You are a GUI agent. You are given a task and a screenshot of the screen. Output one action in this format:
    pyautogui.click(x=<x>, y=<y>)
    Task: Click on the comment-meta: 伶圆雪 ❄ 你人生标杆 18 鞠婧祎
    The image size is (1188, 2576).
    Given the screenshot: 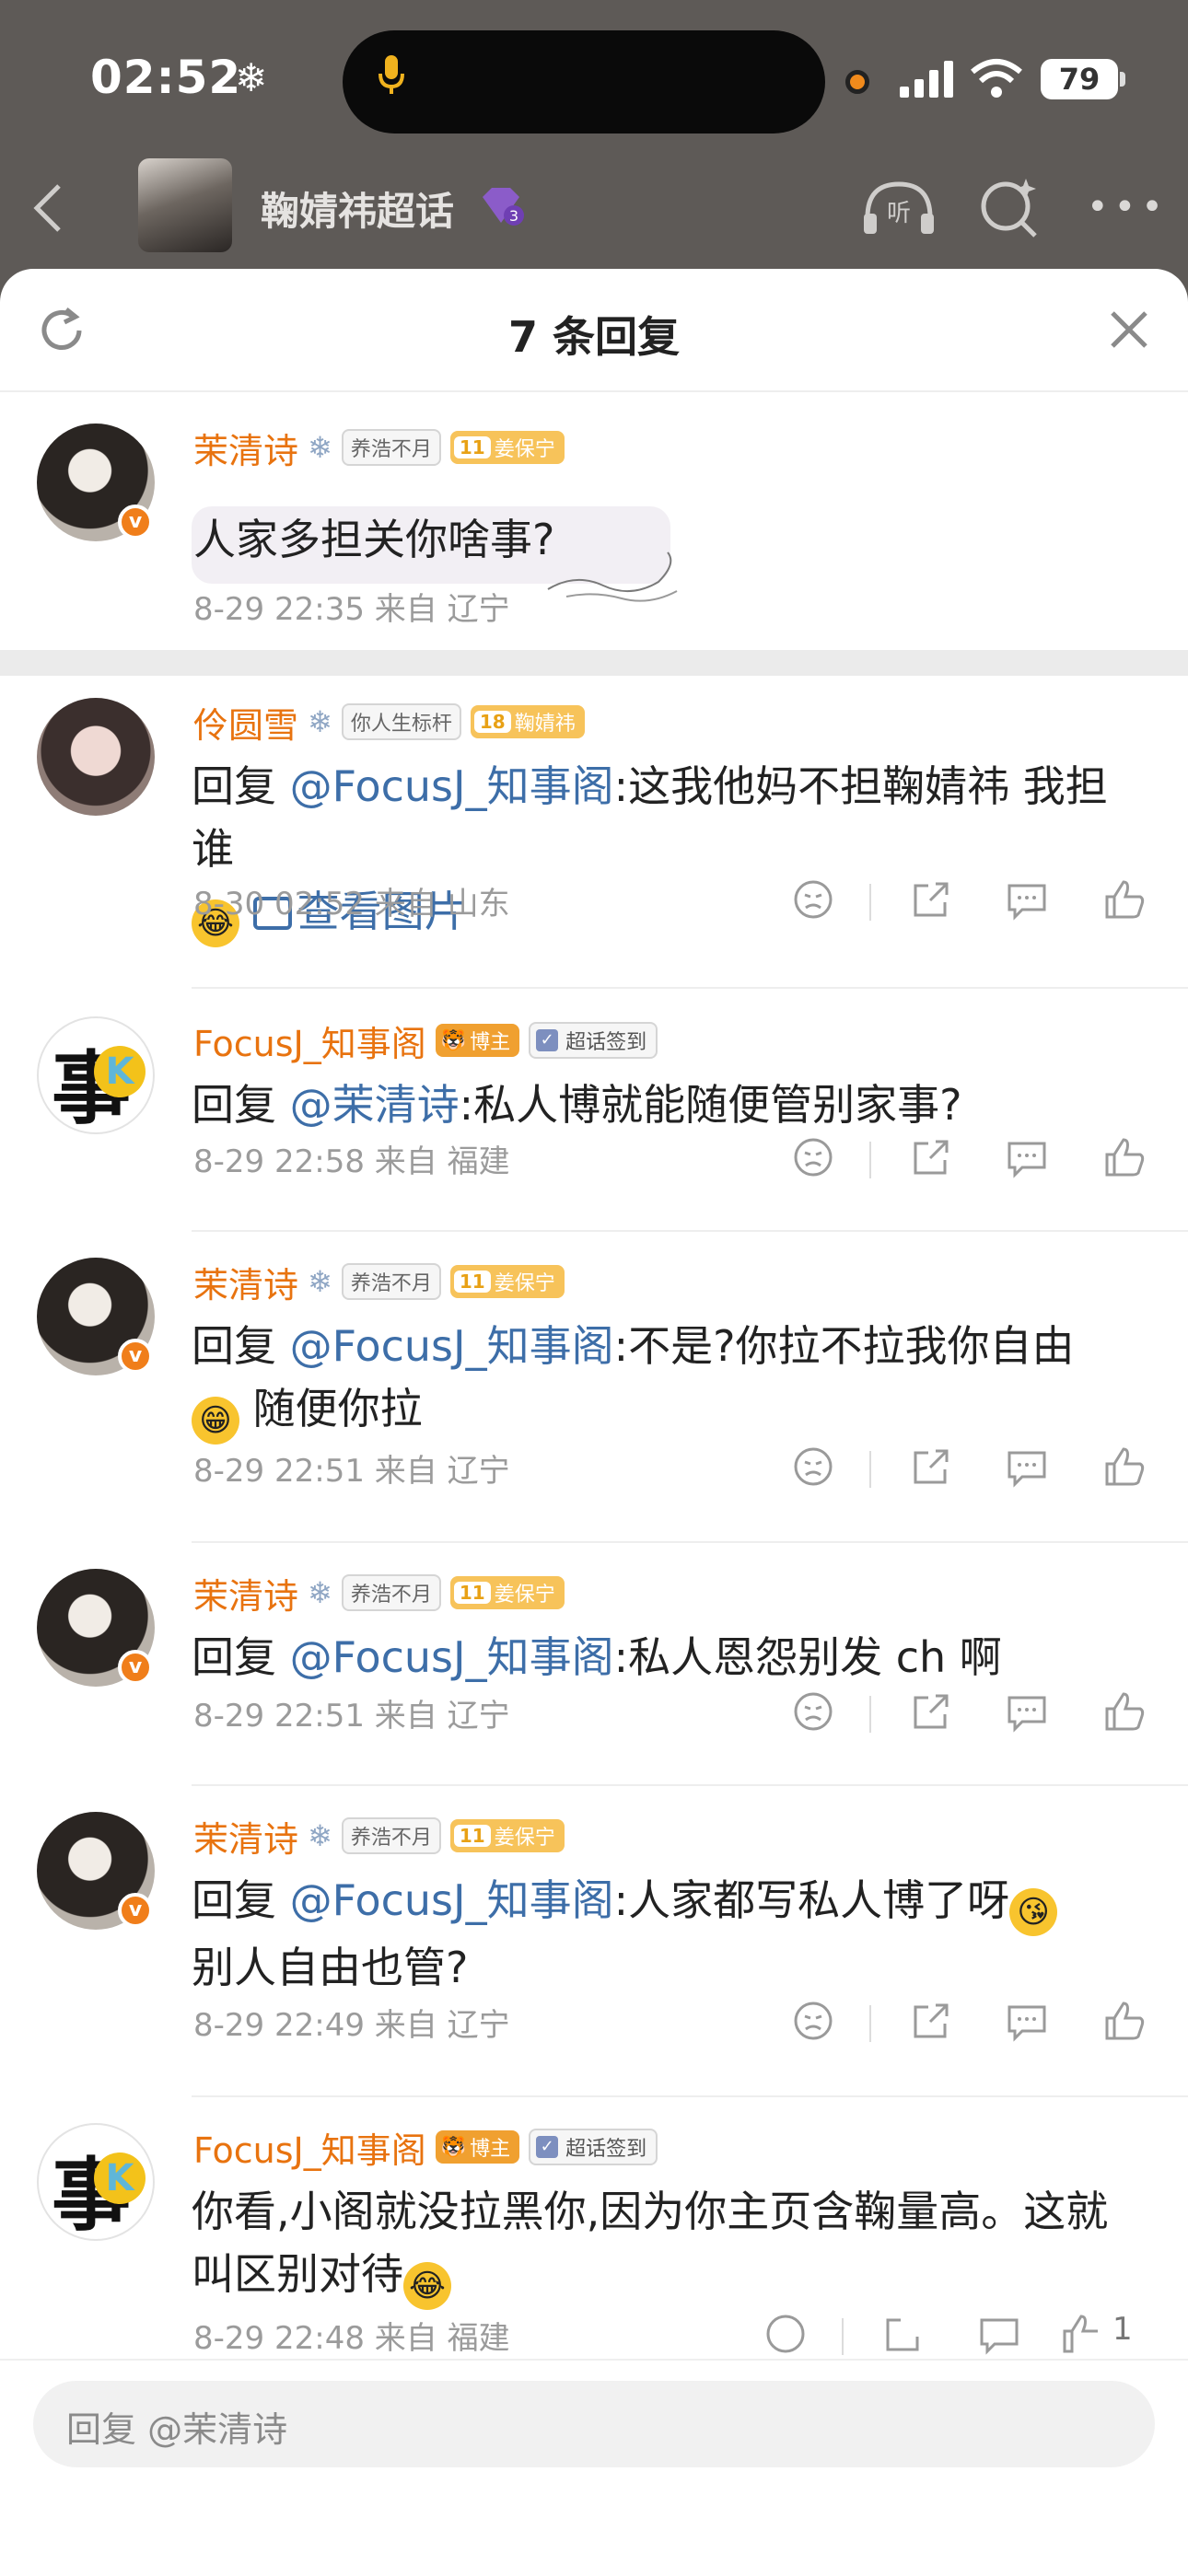 What is the action you would take?
    pyautogui.click(x=389, y=722)
    